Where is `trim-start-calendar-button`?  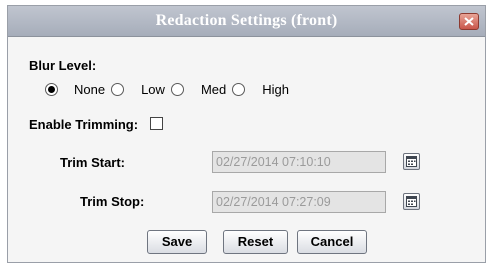
trim-start-calendar-button is located at coordinates (411, 161).